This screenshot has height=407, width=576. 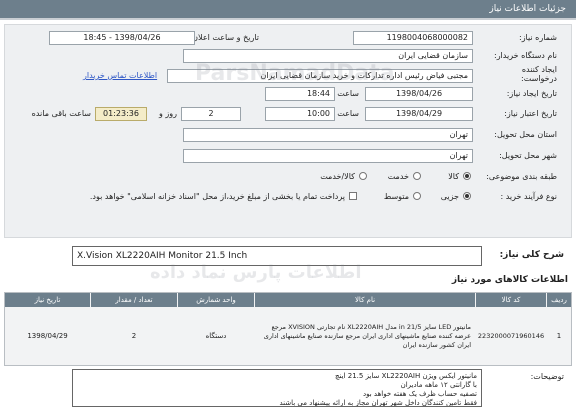 What do you see at coordinates (530, 113) in the screenshot?
I see `deadline-label: تاریخ اعتبار نیاز:` at bounding box center [530, 113].